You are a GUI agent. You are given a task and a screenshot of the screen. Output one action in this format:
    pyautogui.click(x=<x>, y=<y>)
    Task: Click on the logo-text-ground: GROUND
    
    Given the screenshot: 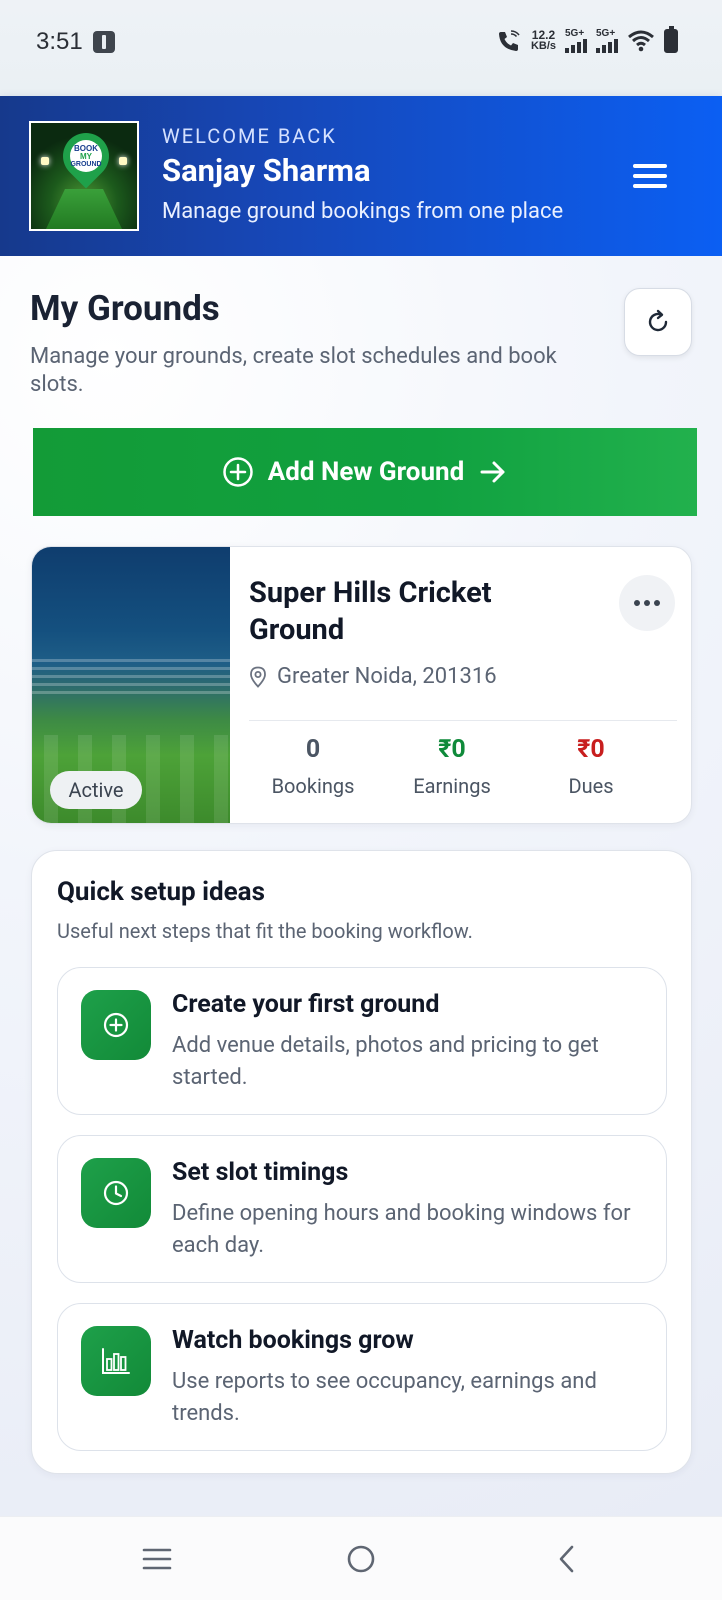 What is the action you would take?
    pyautogui.click(x=86, y=164)
    